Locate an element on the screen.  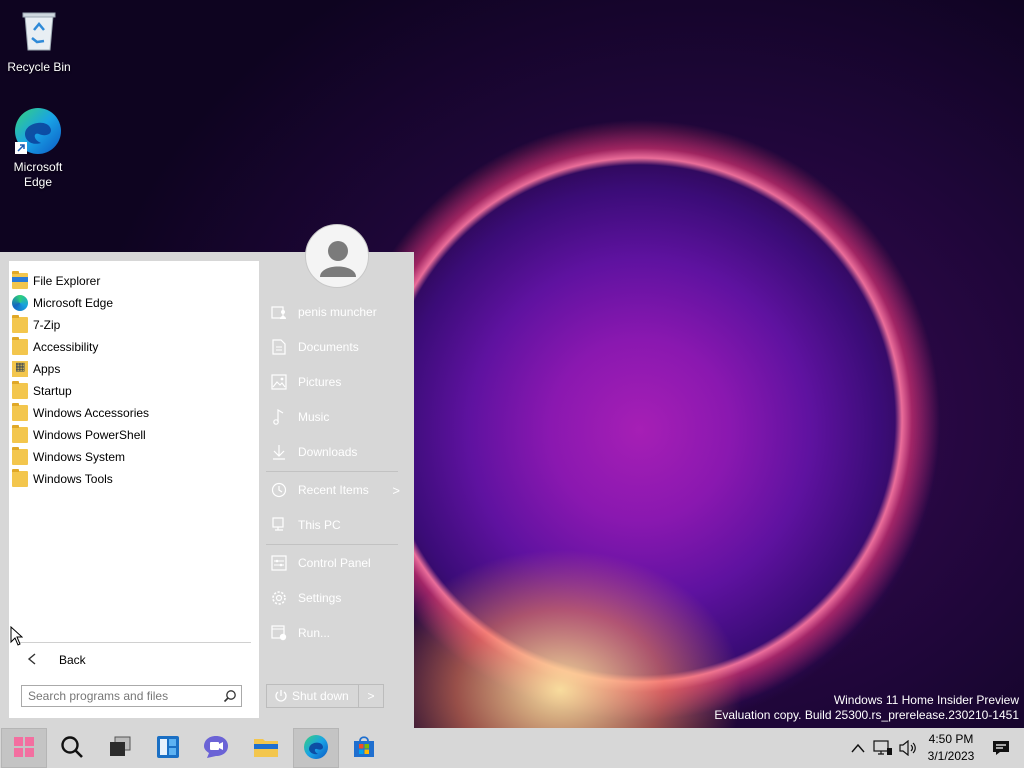
task-view-button is located at coordinates (120, 748).